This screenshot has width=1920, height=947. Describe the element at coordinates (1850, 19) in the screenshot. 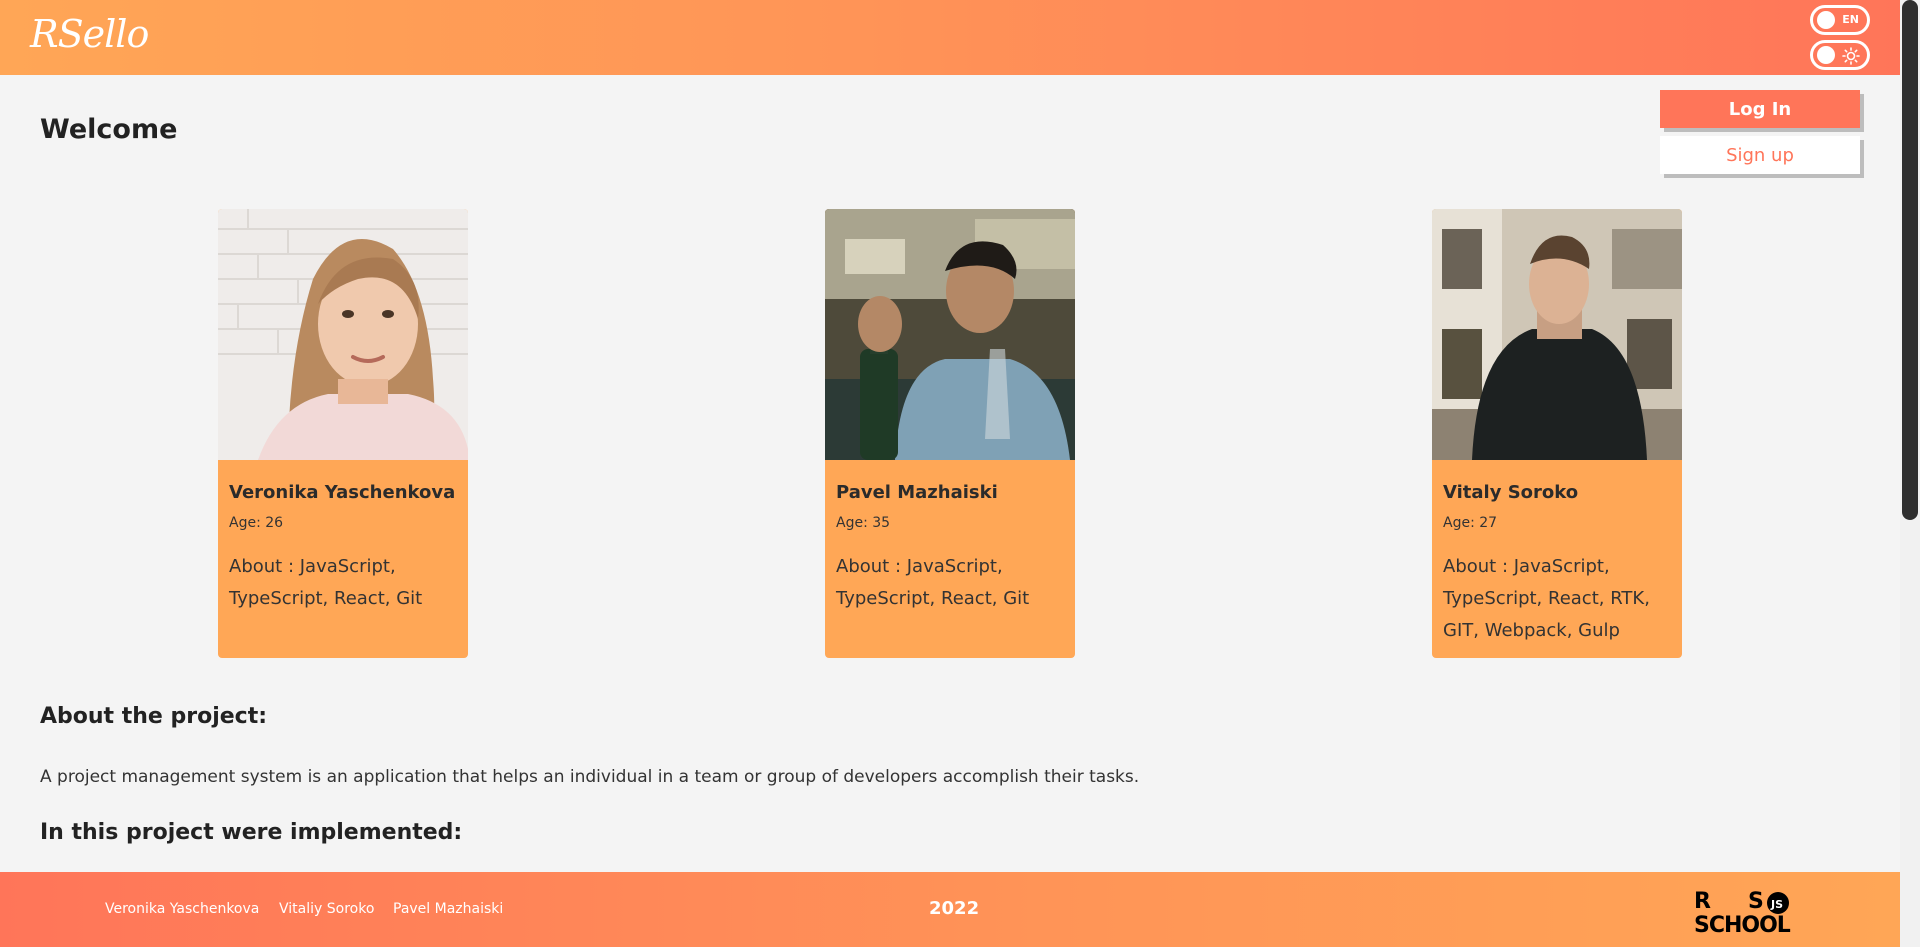

I see `language-label: EN` at that location.